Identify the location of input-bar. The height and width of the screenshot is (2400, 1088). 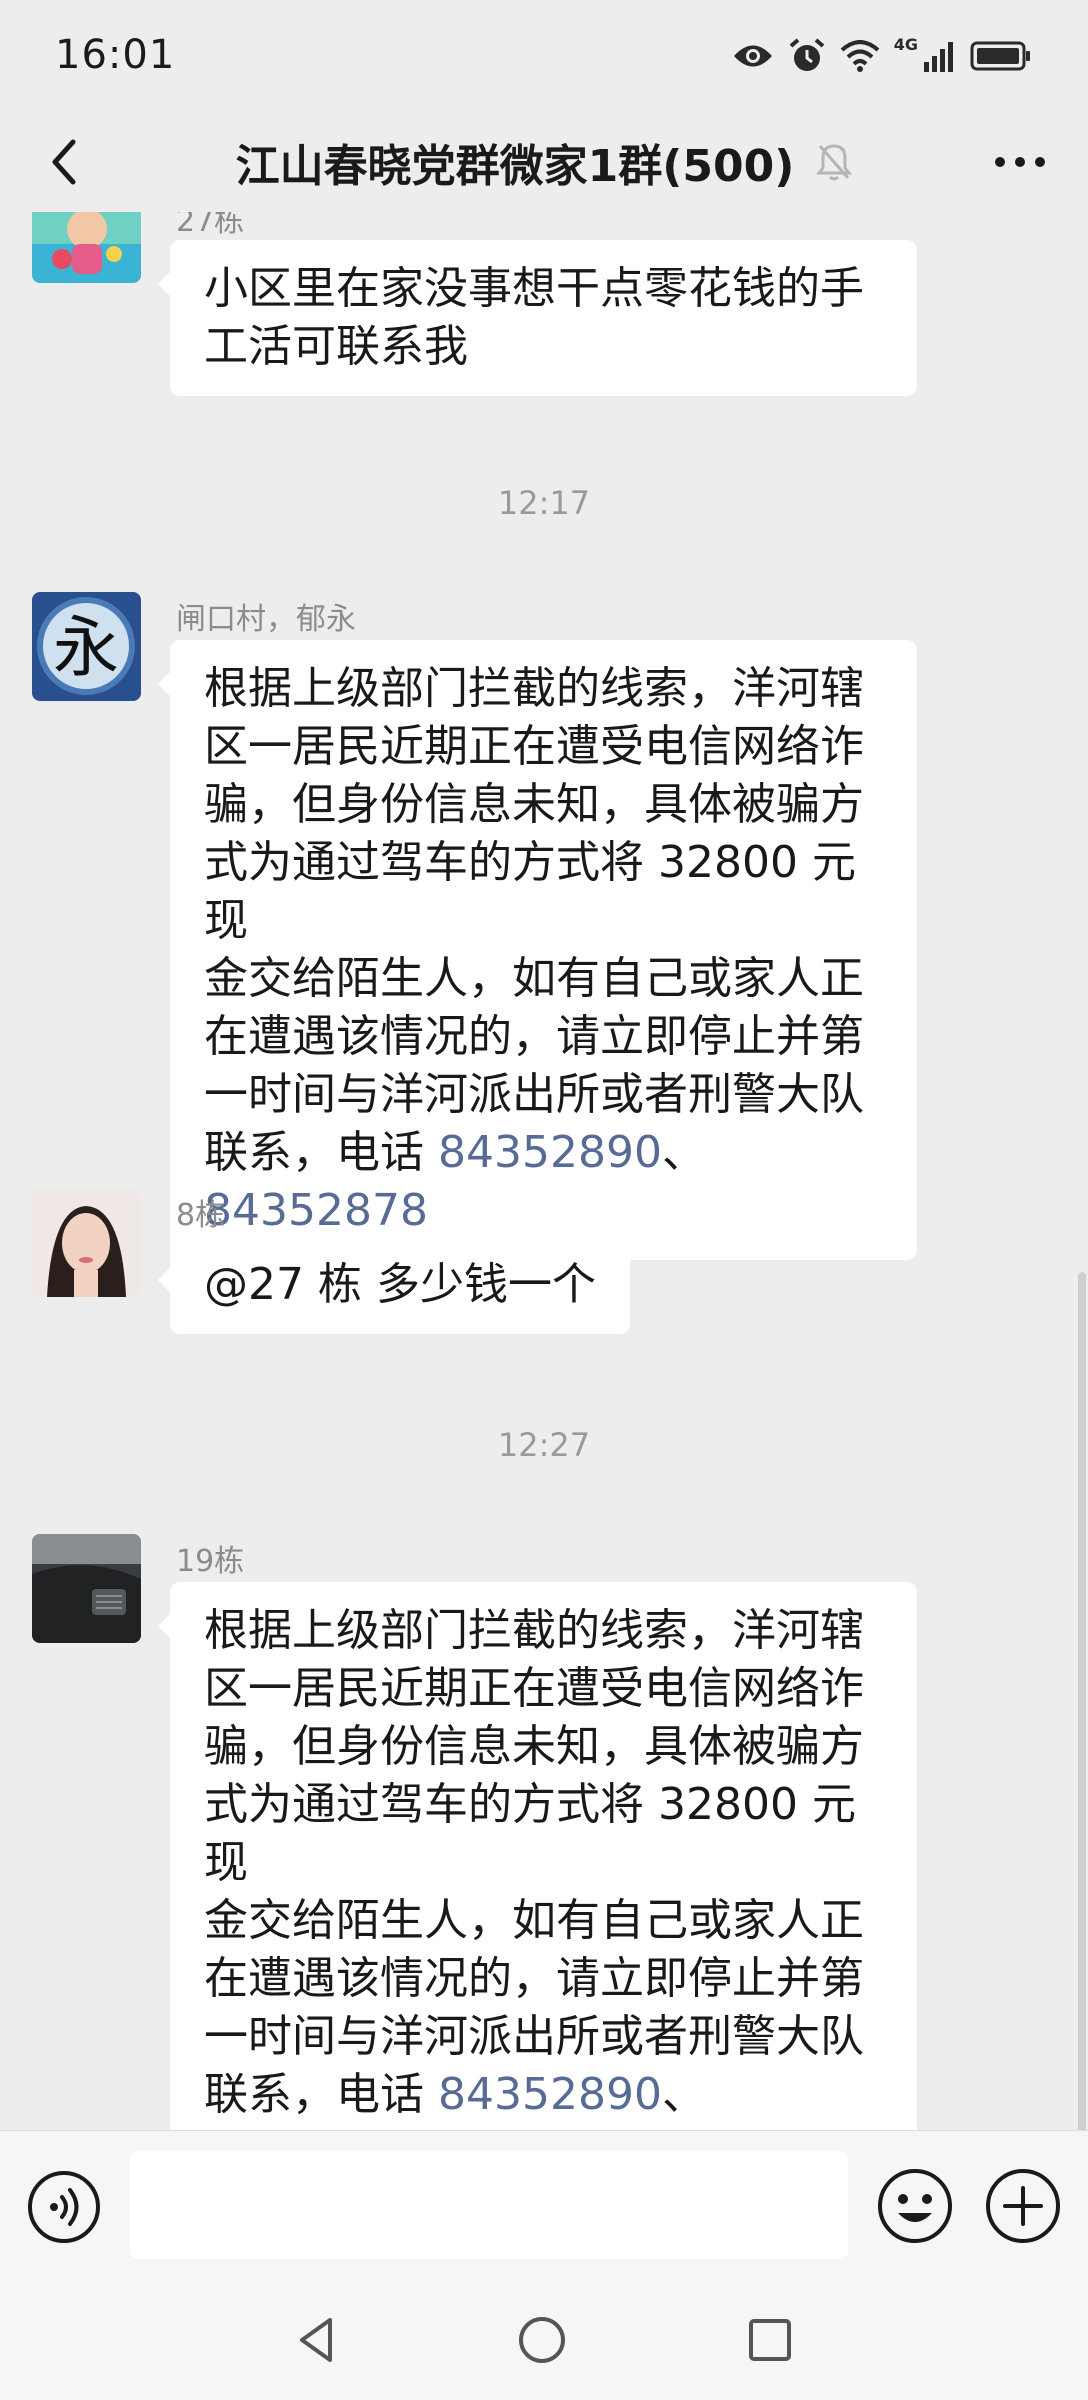
(544, 2206).